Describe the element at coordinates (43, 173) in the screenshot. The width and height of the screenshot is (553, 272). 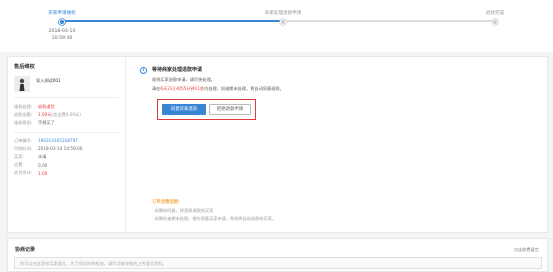
I see `info-value: 1.00` at that location.